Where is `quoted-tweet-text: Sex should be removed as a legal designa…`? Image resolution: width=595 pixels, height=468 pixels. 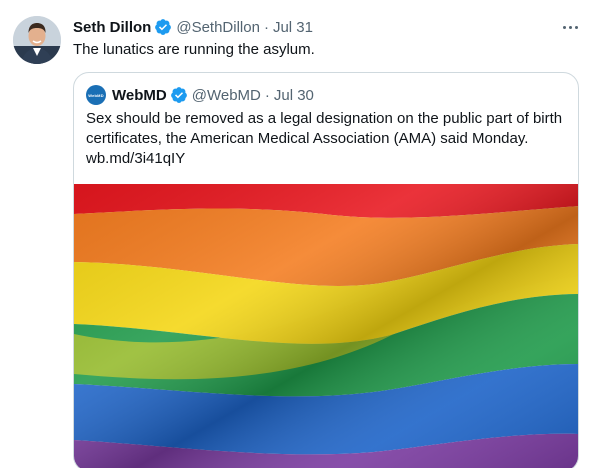
quoted-tweet-text: Sex should be removed as a legal designa… is located at coordinates (324, 138).